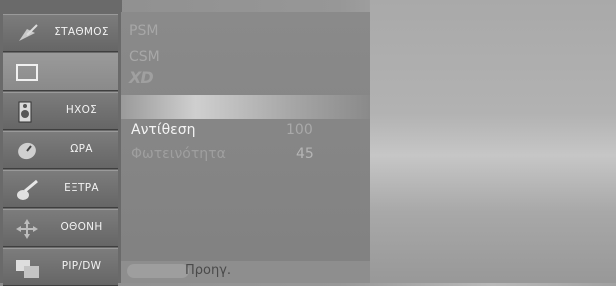 The width and height of the screenshot is (616, 286). Describe the element at coordinates (27, 189) in the screenshot. I see `guitar-icon` at that location.